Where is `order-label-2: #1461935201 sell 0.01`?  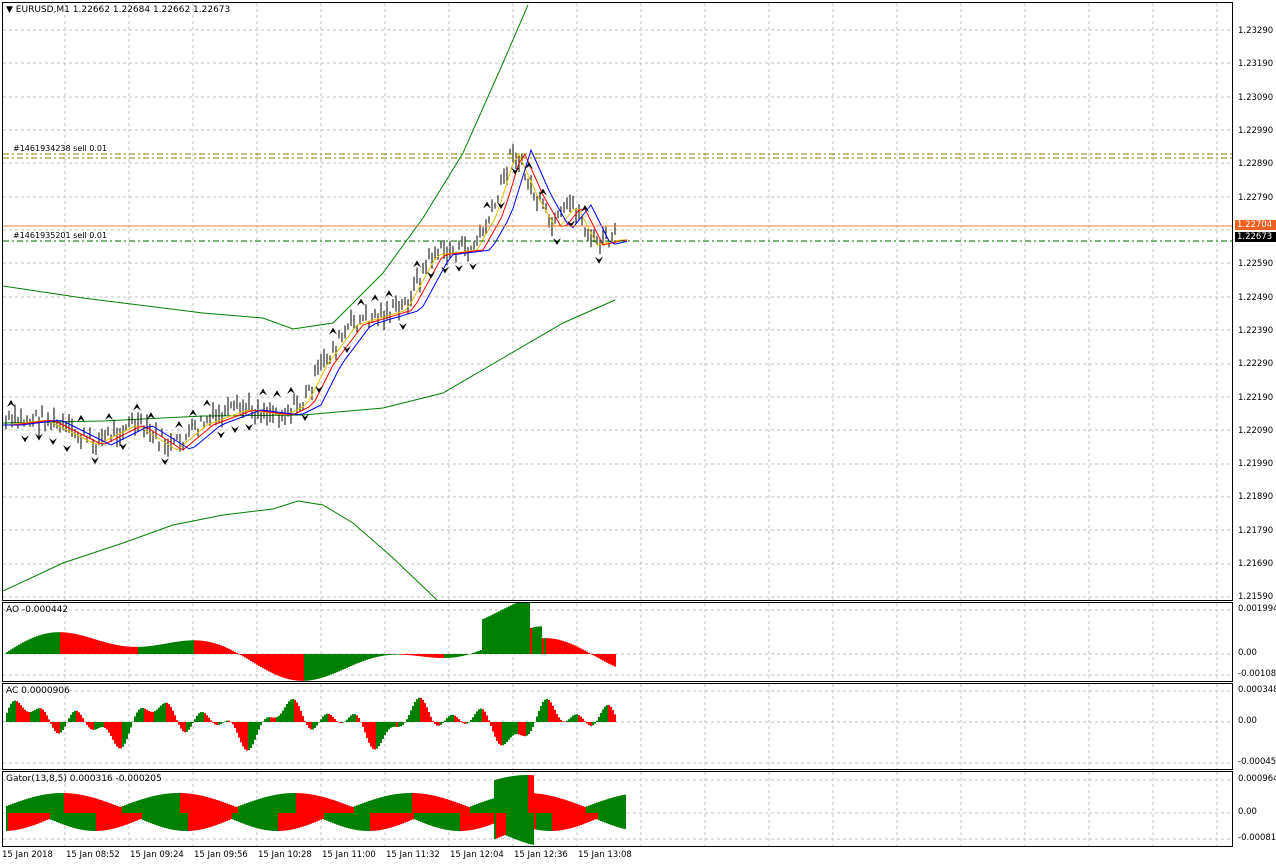
order-label-2: #1461935201 sell 0.01 is located at coordinates (60, 235).